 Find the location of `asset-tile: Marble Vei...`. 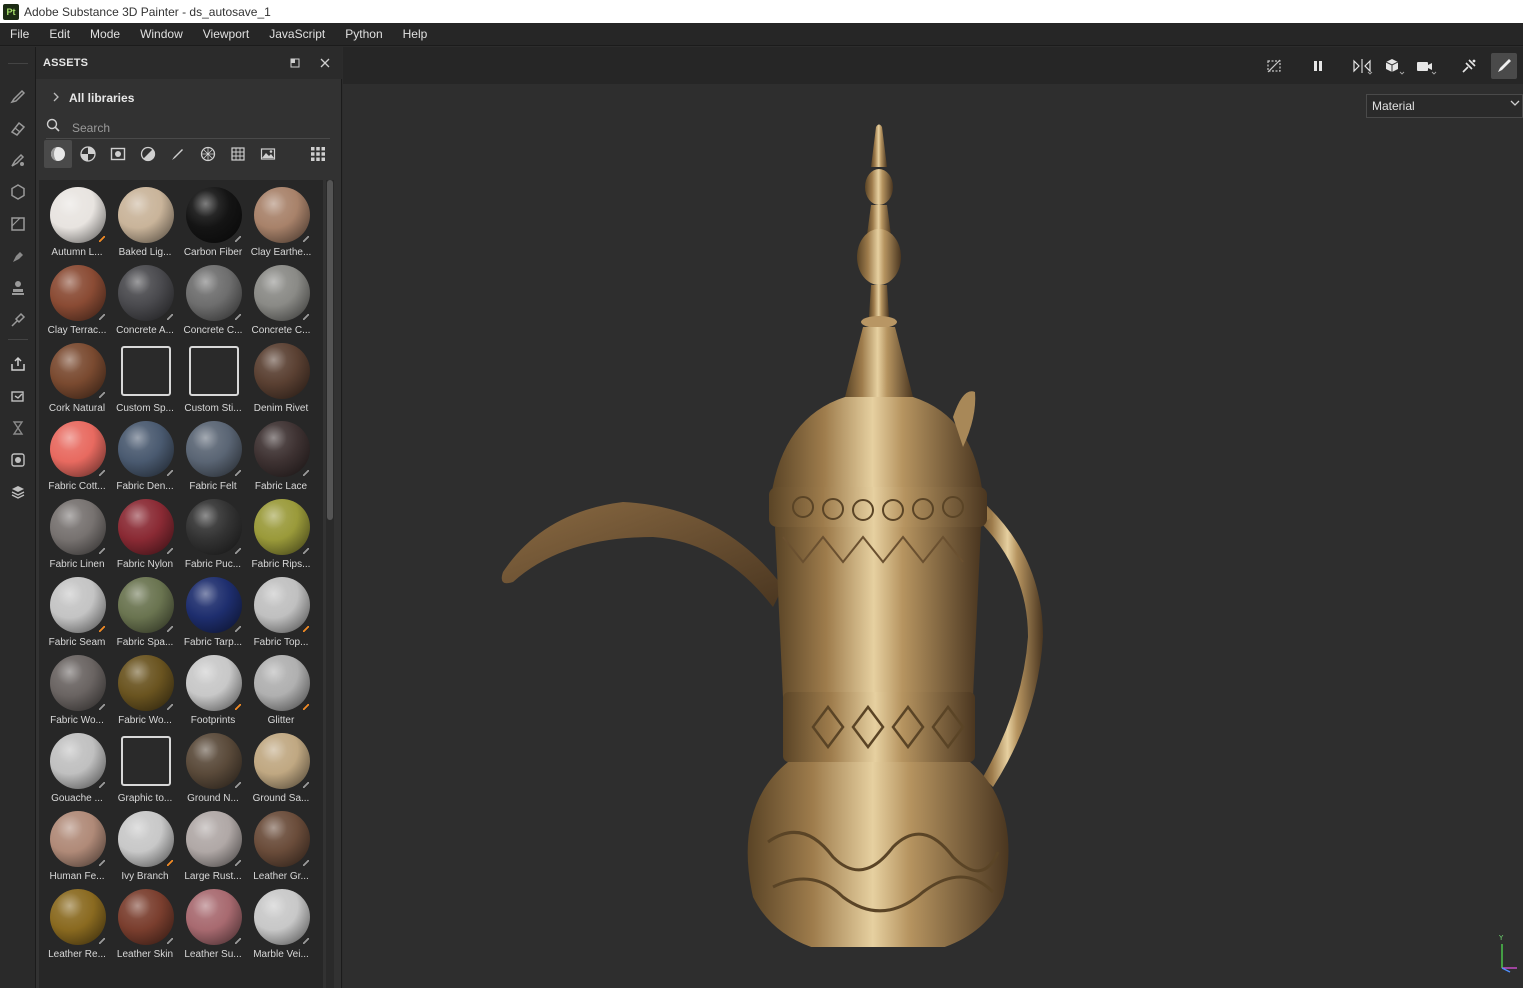

asset-tile: Marble Vei... is located at coordinates (281, 923).